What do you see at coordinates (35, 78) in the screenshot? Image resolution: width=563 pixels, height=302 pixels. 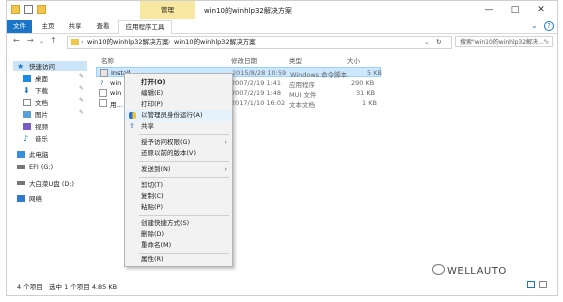 I see `sidebar-item-desktop: 桌面` at bounding box center [35, 78].